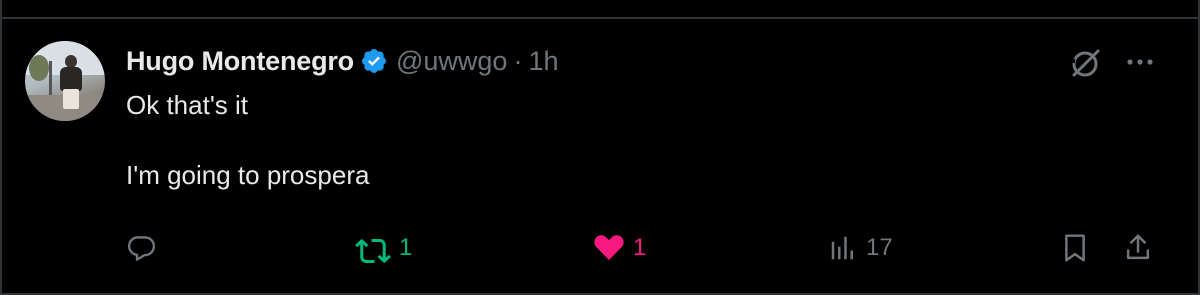 The height and width of the screenshot is (295, 1200). I want to click on grok-icon, so click(1085, 63).